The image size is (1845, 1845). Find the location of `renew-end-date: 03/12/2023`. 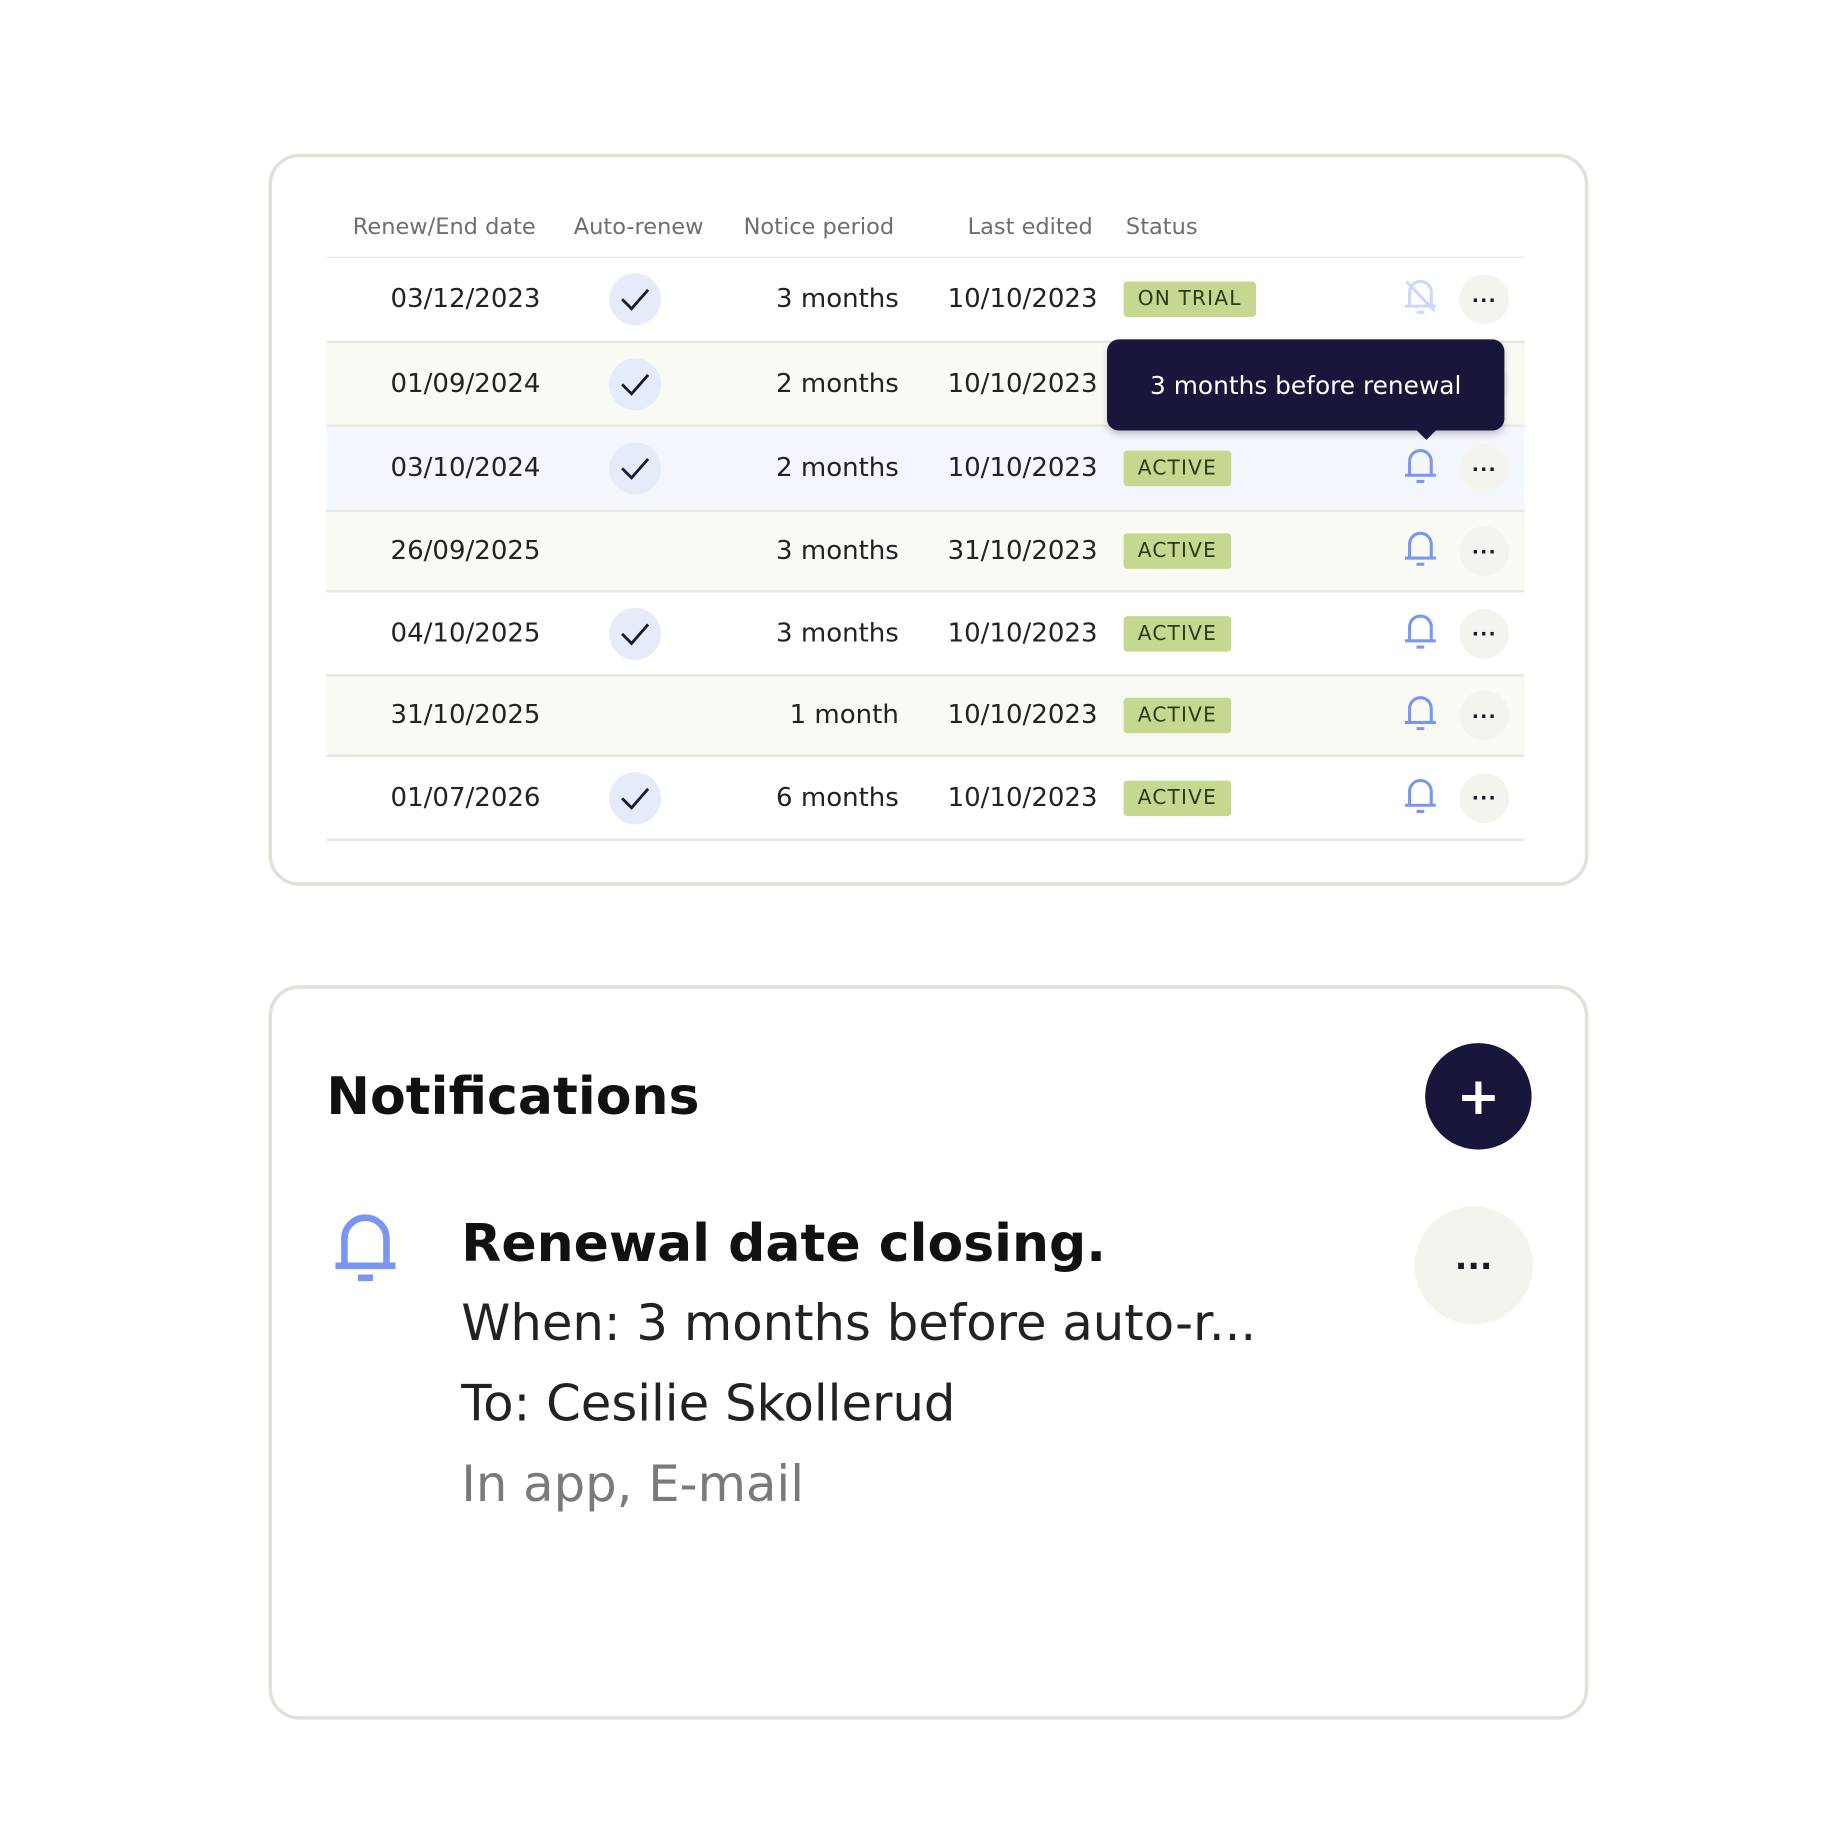

renew-end-date: 03/12/2023 is located at coordinates (465, 299).